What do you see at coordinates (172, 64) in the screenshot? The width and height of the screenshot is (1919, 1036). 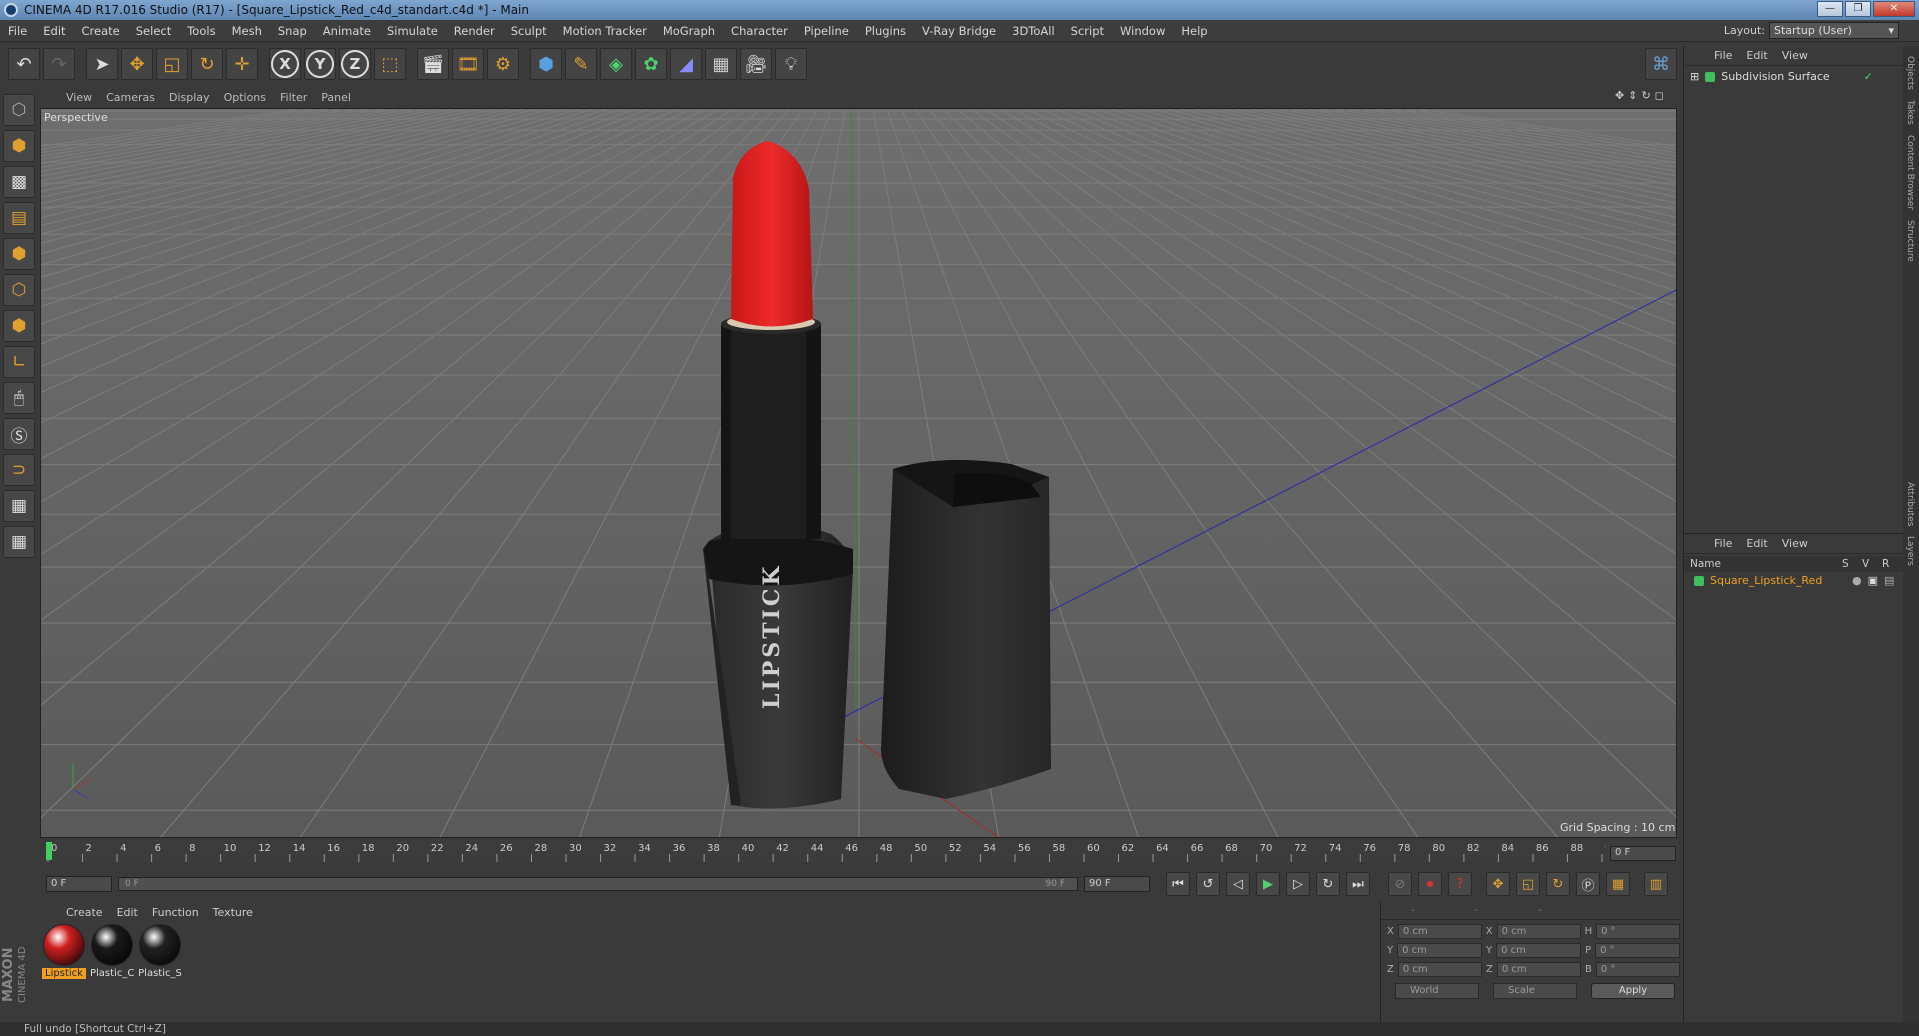 I see `scale-tool-button: ◱` at bounding box center [172, 64].